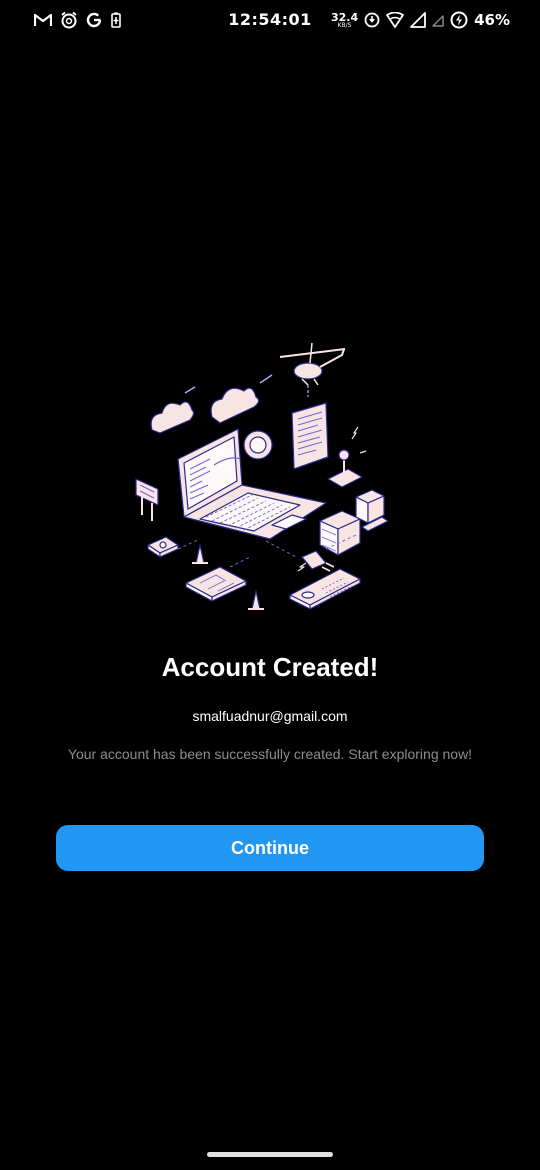 This screenshot has width=540, height=1170. I want to click on data-saver-icon, so click(372, 20).